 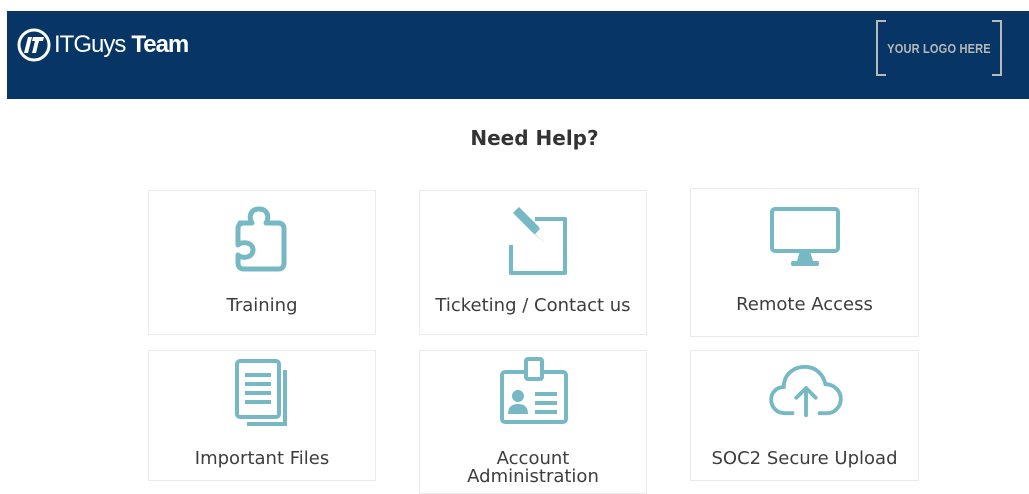 I want to click on tile-soc2-secure-upload: SOC2 Secure Upload, so click(x=804, y=415).